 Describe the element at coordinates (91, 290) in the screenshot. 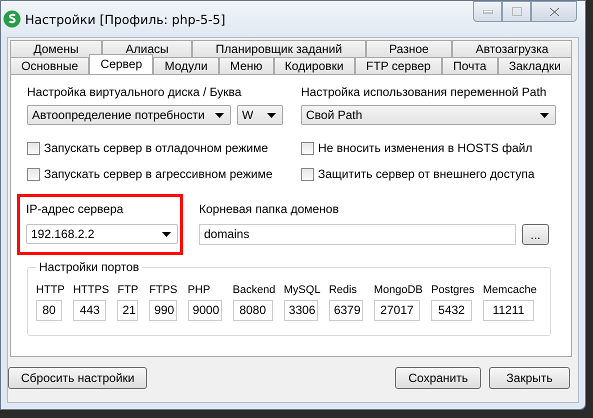

I see `port-label: HTTPS` at that location.